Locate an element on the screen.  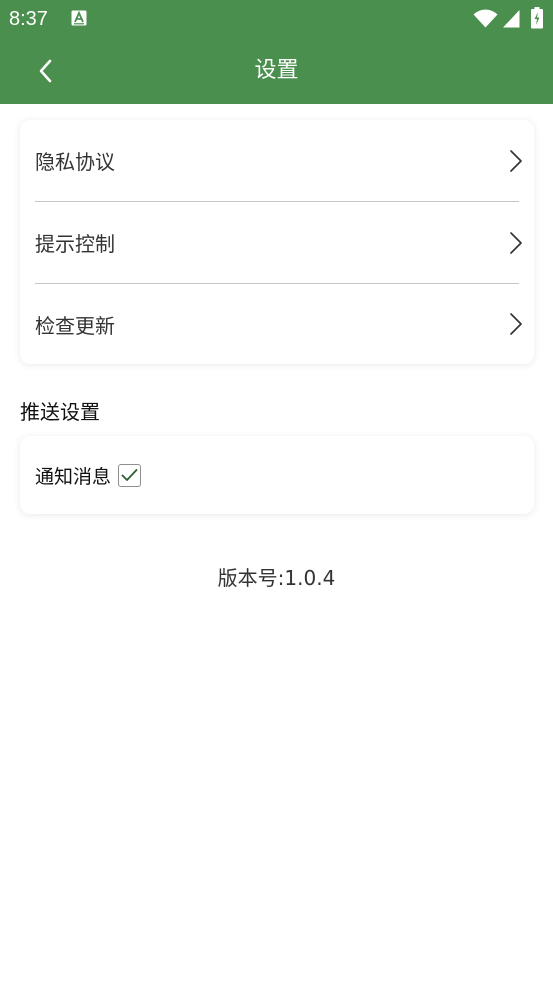
menu-item-privacy-policy: 隐私协议 is located at coordinates (277, 160).